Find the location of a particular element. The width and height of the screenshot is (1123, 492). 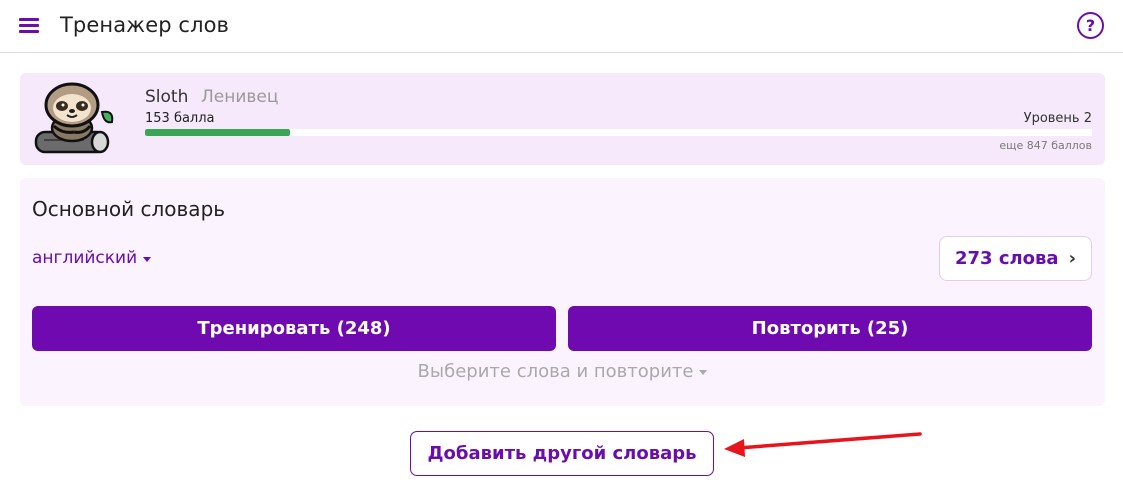

help-icon: ? is located at coordinates (1090, 25).